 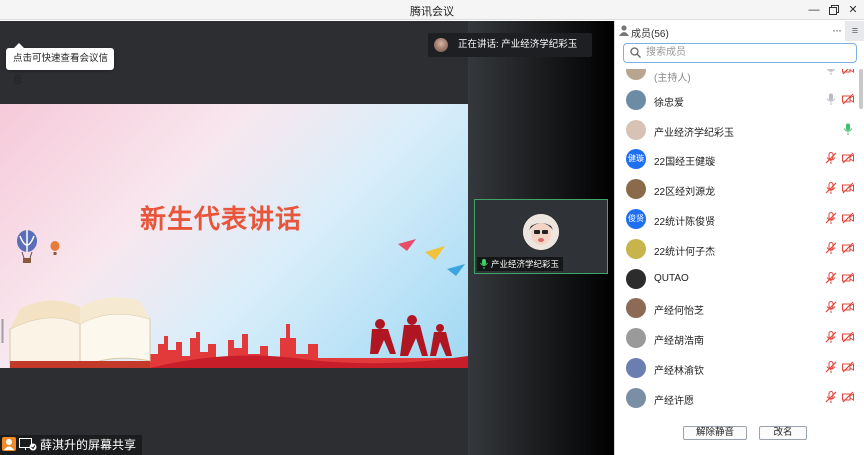 I want to click on window-title: 腾讯会议, so click(x=432, y=12).